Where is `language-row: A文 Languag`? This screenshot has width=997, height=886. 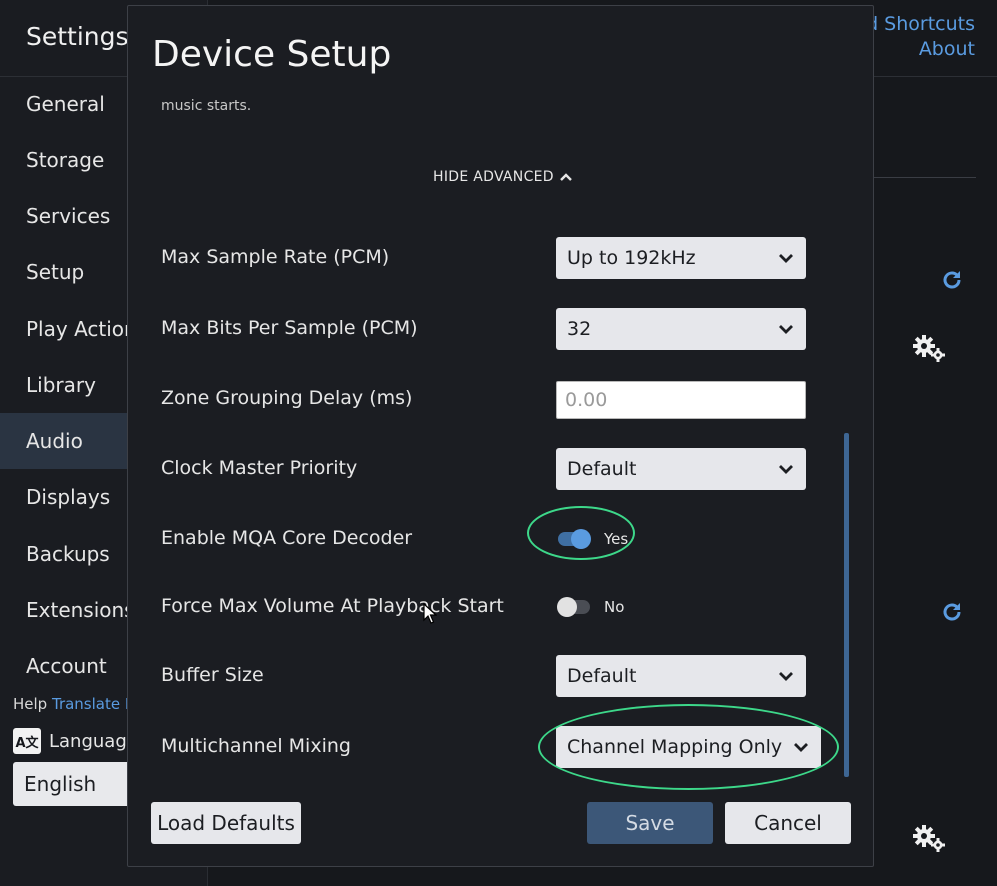 language-row: A文 Languag is located at coordinates (70, 741).